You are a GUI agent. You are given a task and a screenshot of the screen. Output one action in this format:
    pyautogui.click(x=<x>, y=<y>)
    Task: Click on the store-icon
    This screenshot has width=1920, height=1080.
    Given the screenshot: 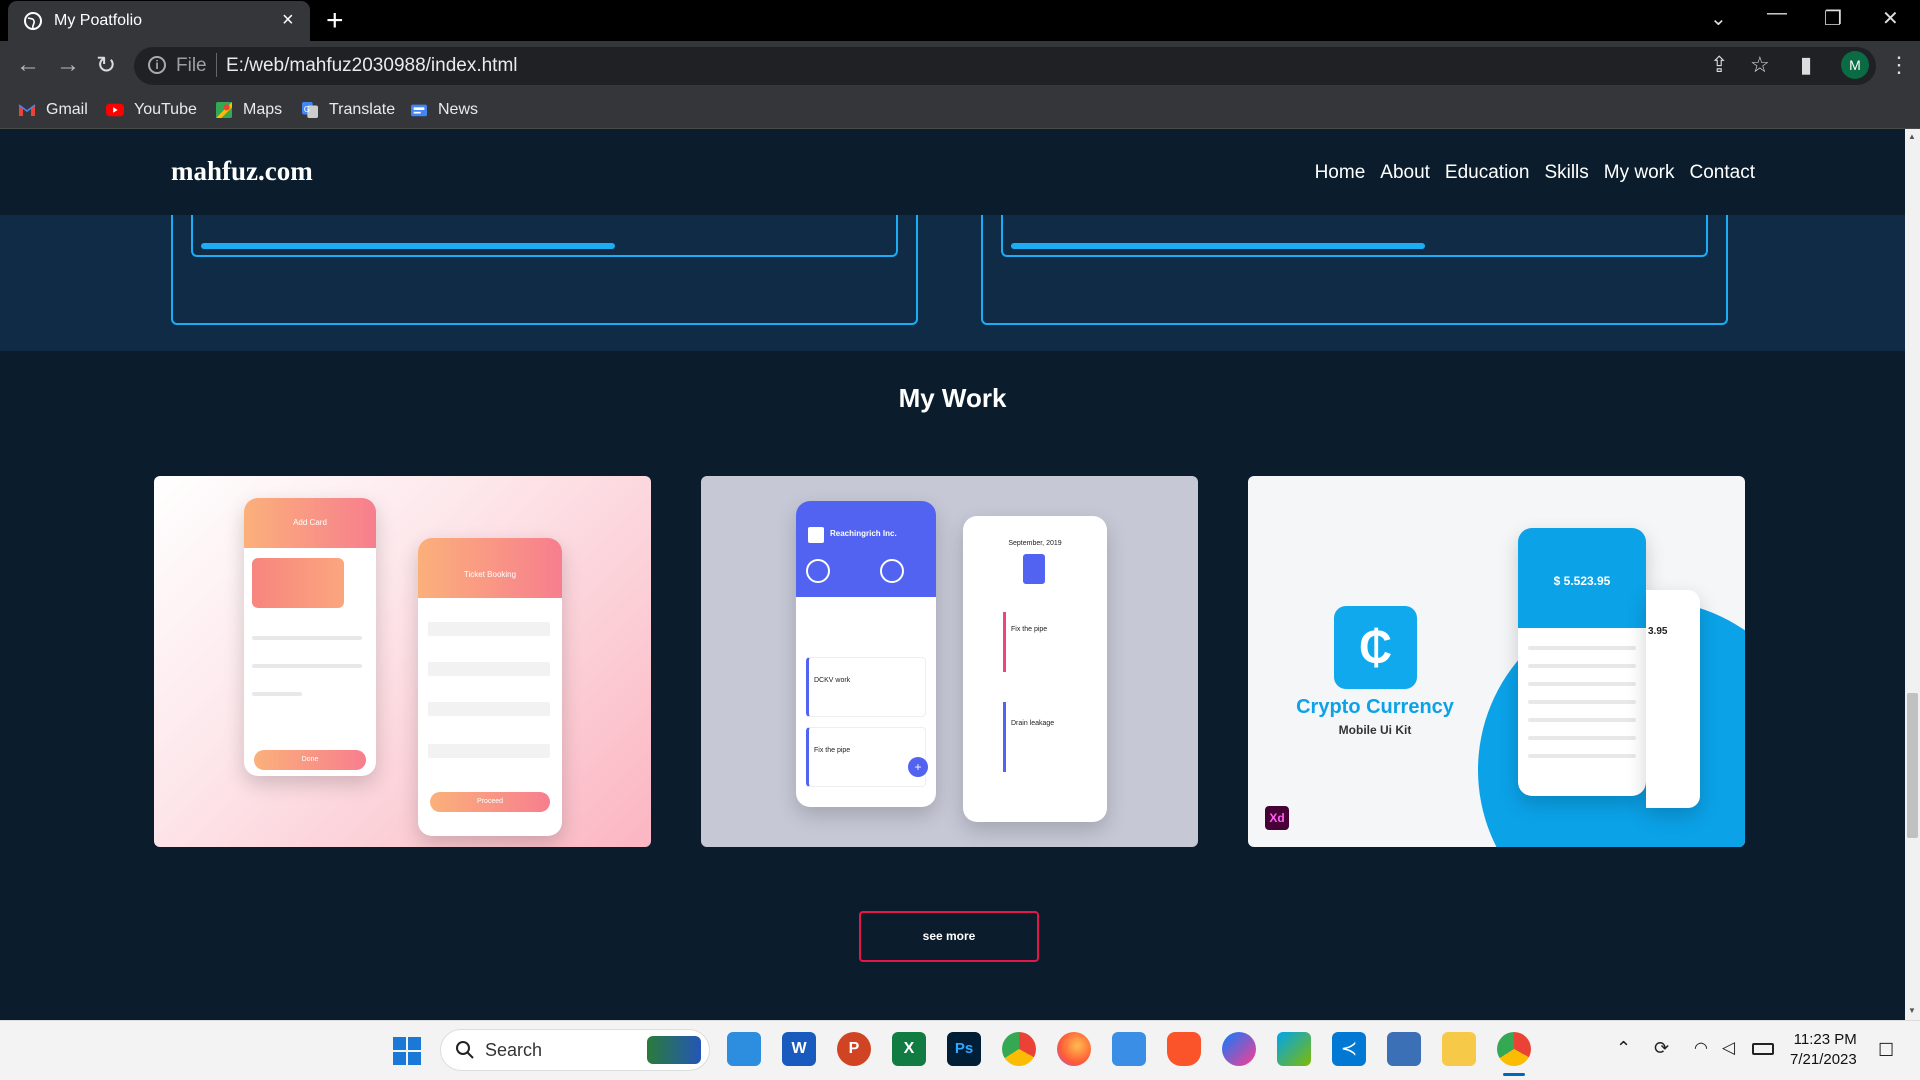 What is the action you would take?
    pyautogui.click(x=1294, y=1049)
    